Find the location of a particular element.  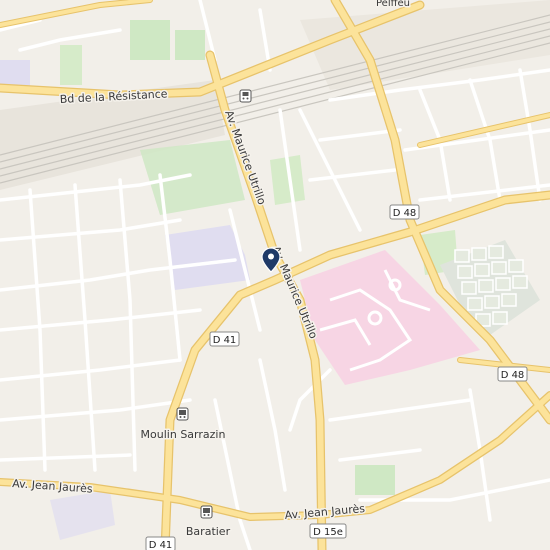

shield-d48-right: D 48 is located at coordinates (512, 374).